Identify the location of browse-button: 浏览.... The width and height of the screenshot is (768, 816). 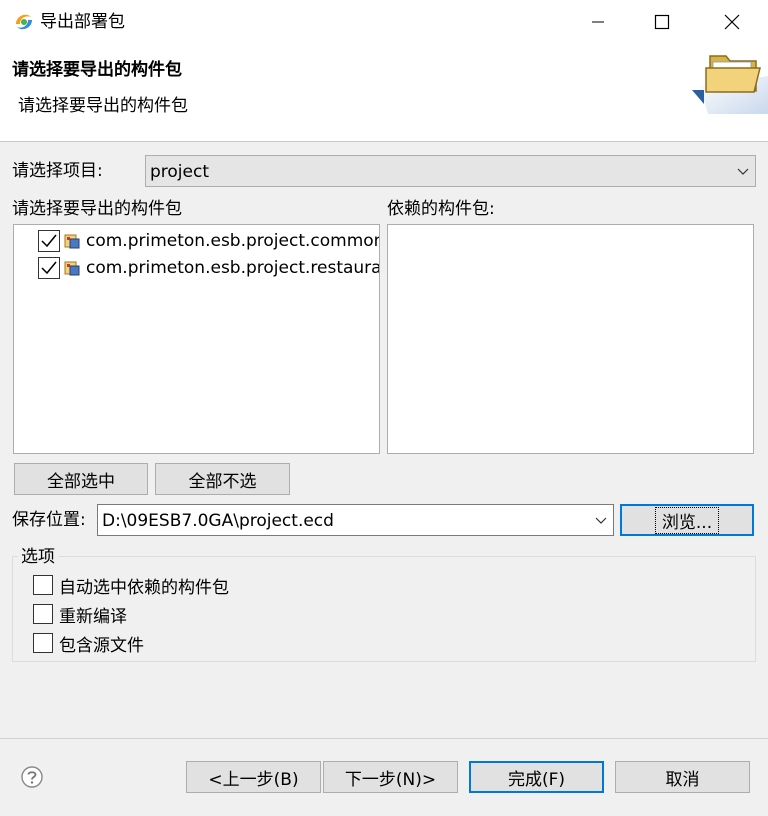
(687, 520).